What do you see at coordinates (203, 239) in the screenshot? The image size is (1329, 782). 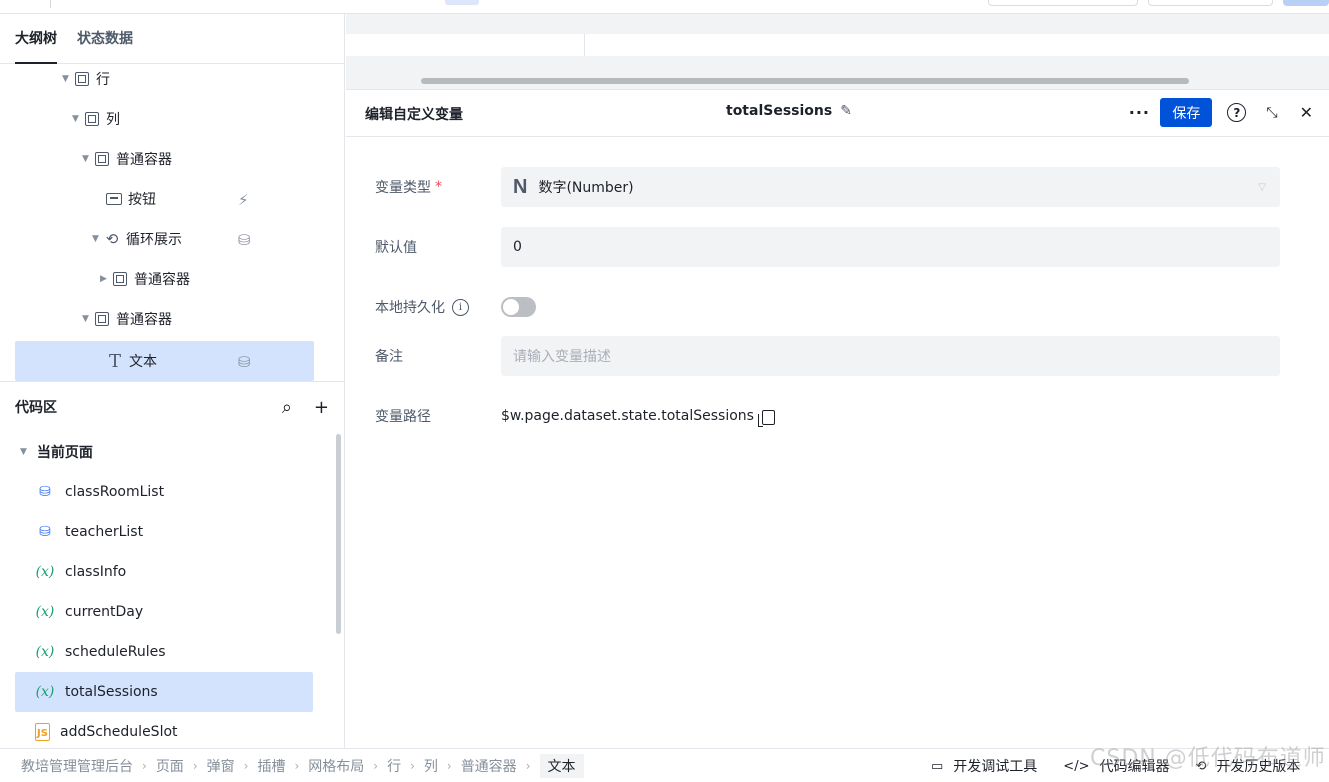 I see `tree-node-loop: ▼ ⟲ 循环展示 ⛁` at bounding box center [203, 239].